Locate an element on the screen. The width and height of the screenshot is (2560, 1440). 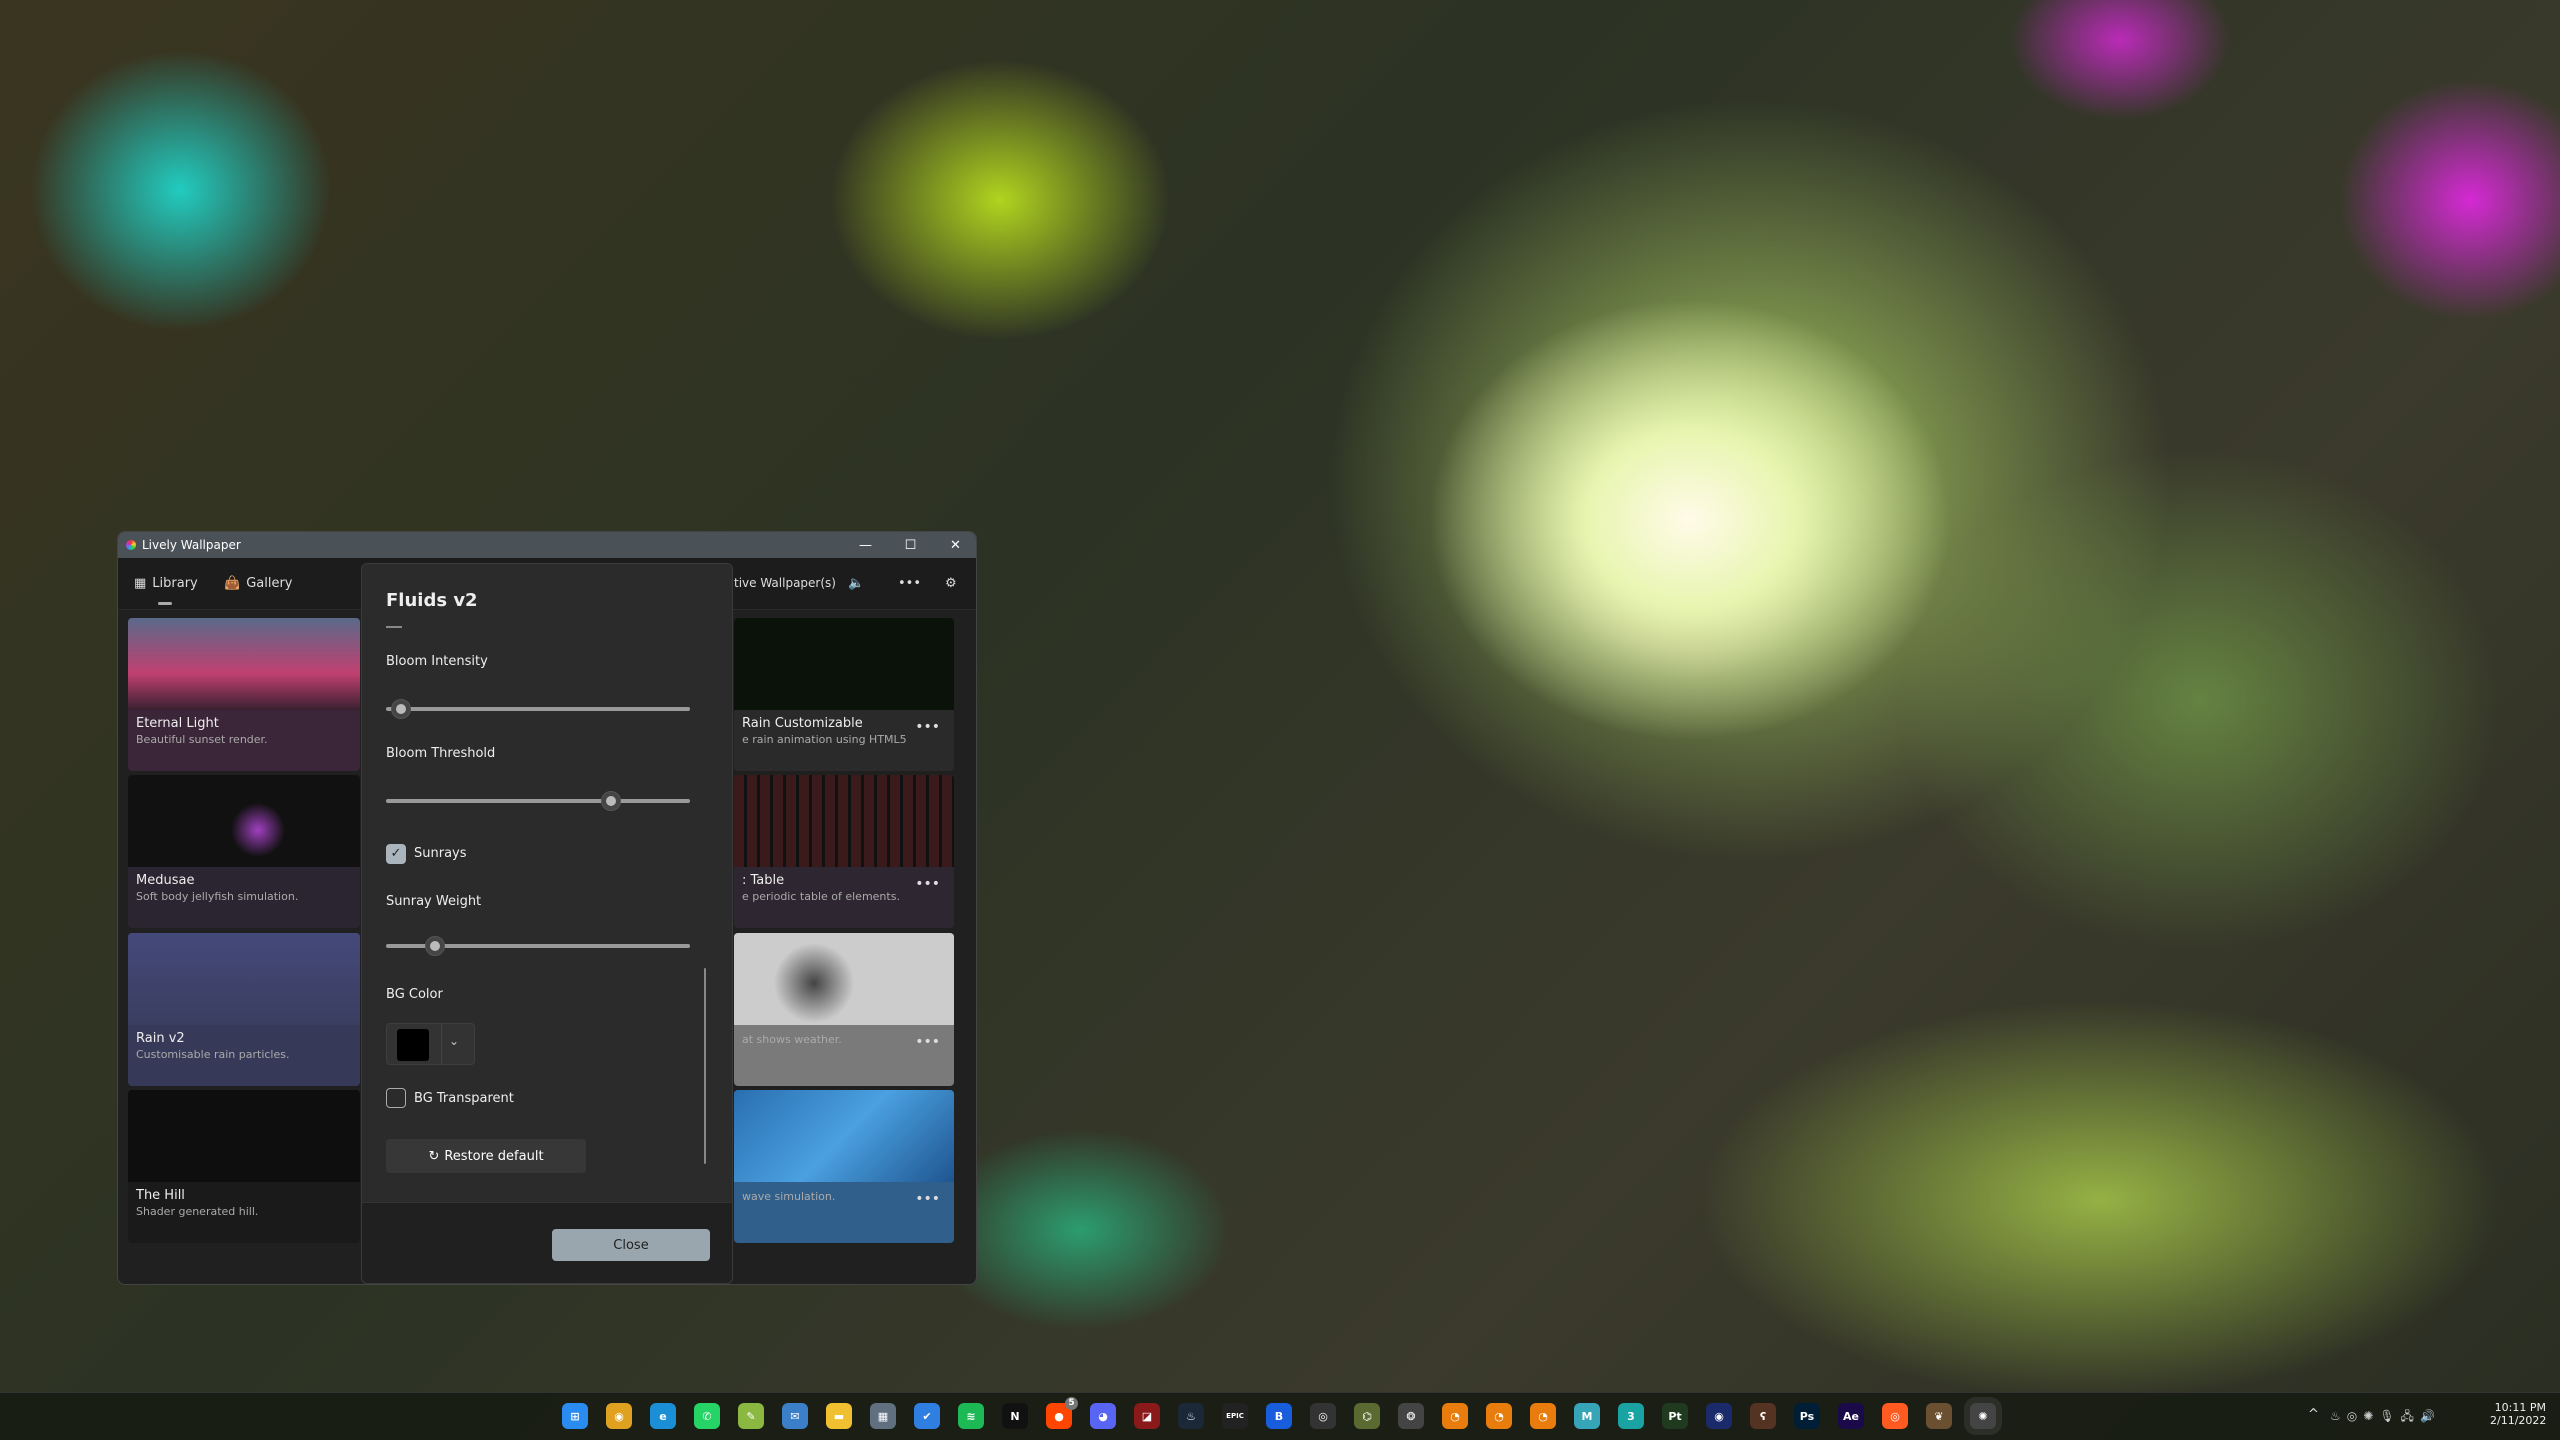
substance-painter-icon: Pt is located at coordinates (1675, 1416).